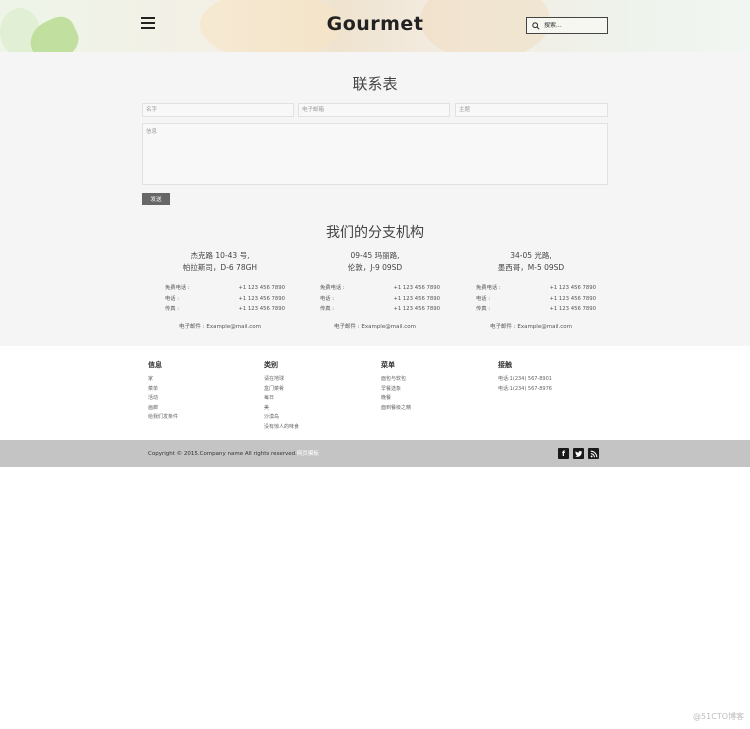  I want to click on footer-column-info: 信息 家 菜单 活动 画廊 给我们发条件, so click(205, 391).